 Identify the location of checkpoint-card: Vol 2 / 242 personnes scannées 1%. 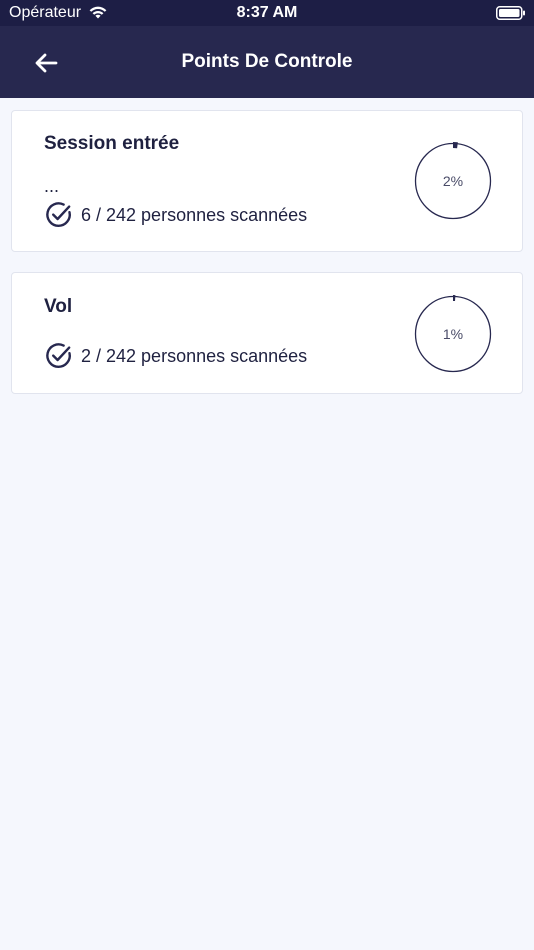
(267, 333).